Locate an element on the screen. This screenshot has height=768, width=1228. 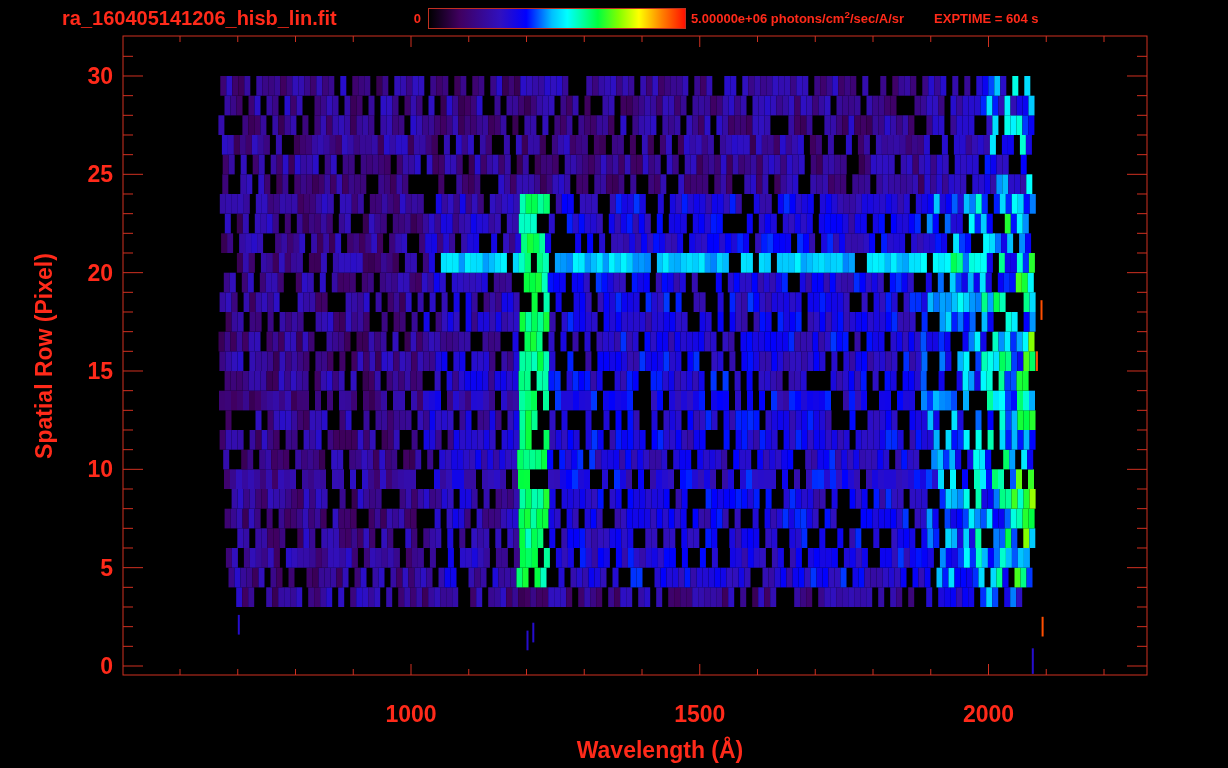
y-tick-label: 10 is located at coordinates (100, 469).